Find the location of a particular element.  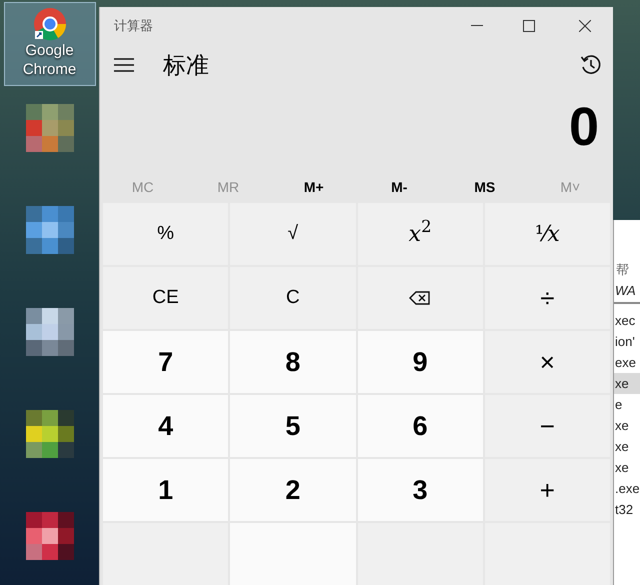

calculator-key: 9 is located at coordinates (420, 362).